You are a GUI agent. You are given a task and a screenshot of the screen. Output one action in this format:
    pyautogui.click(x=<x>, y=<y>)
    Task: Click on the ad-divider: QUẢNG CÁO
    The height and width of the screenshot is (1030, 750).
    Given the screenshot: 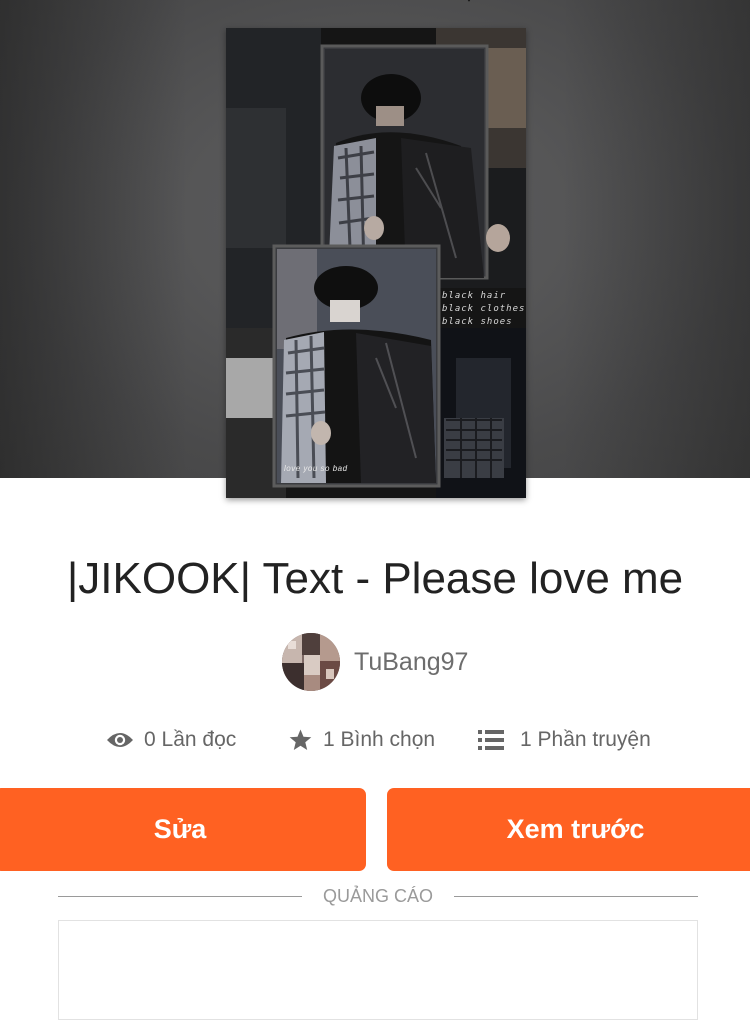 What is the action you would take?
    pyautogui.click(x=378, y=896)
    